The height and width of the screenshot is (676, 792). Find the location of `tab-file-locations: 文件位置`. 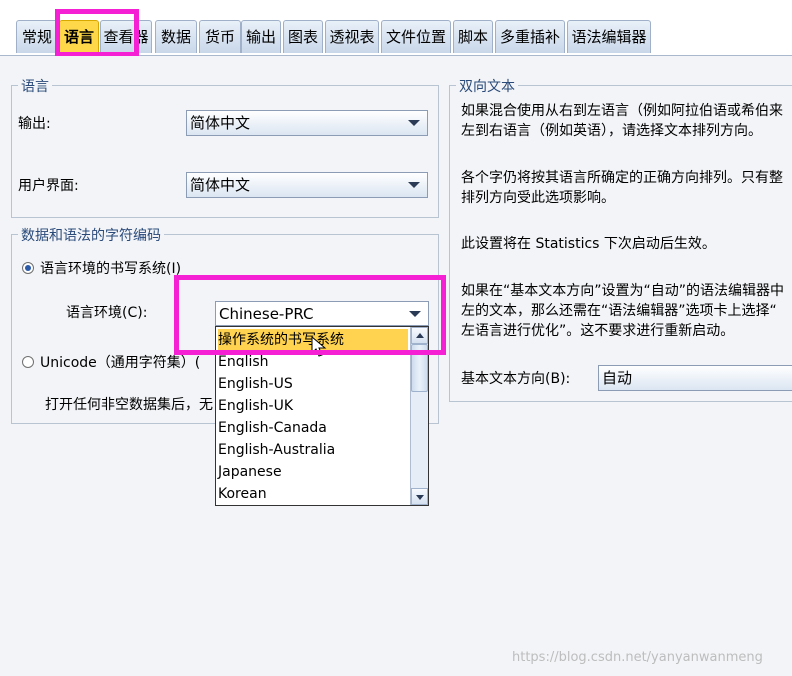

tab-file-locations: 文件位置 is located at coordinates (416, 36).